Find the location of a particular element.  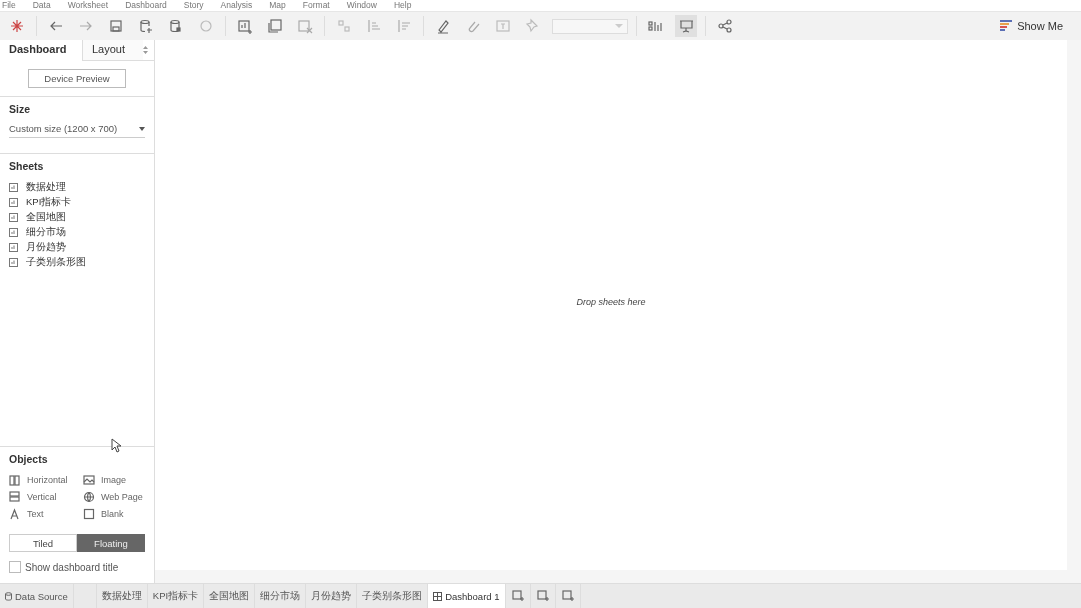

share-icon is located at coordinates (725, 26).